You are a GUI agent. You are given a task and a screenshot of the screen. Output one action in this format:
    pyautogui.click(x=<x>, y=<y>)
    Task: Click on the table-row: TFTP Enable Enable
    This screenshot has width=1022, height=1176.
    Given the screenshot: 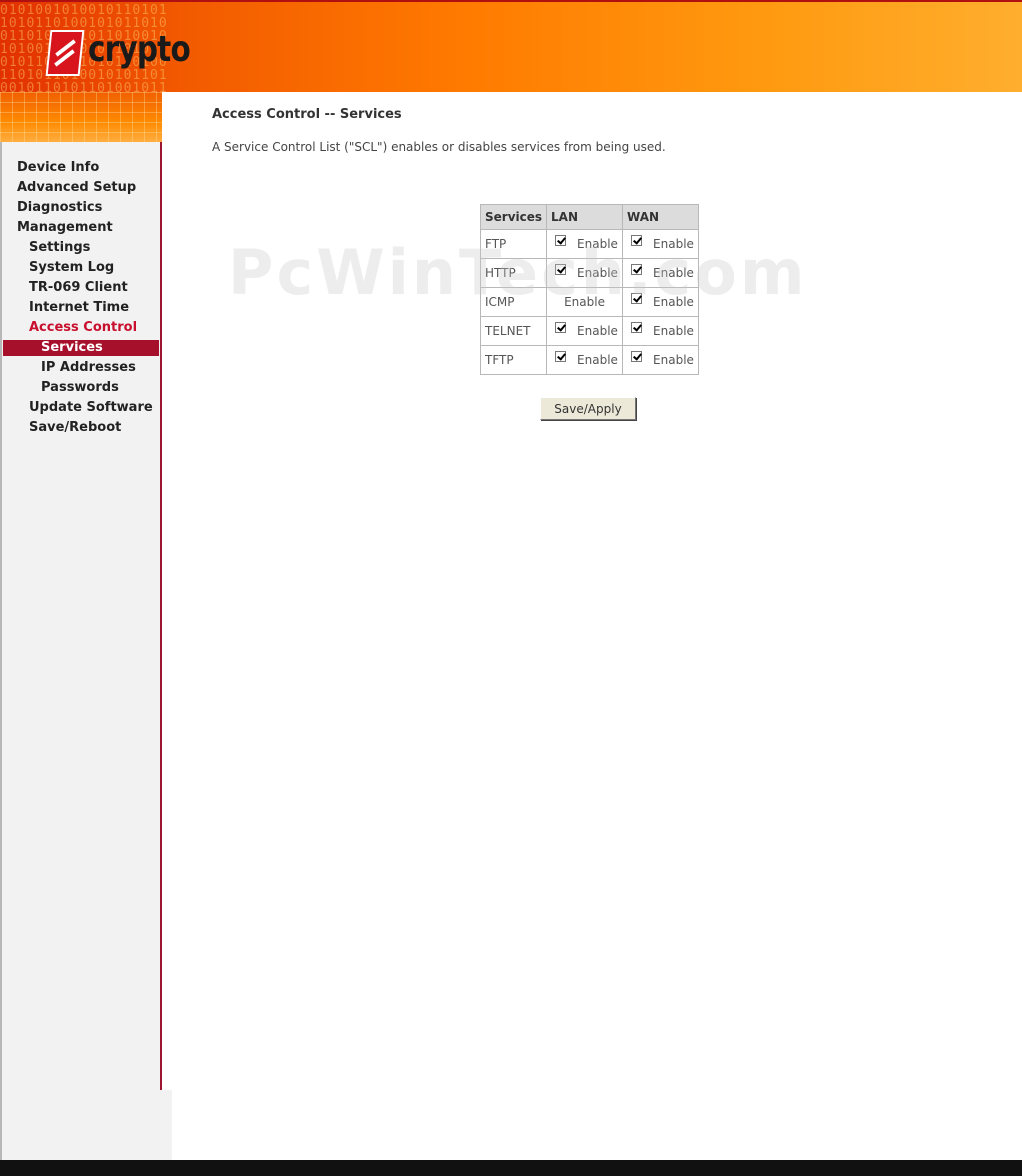 What is the action you would take?
    pyautogui.click(x=590, y=360)
    